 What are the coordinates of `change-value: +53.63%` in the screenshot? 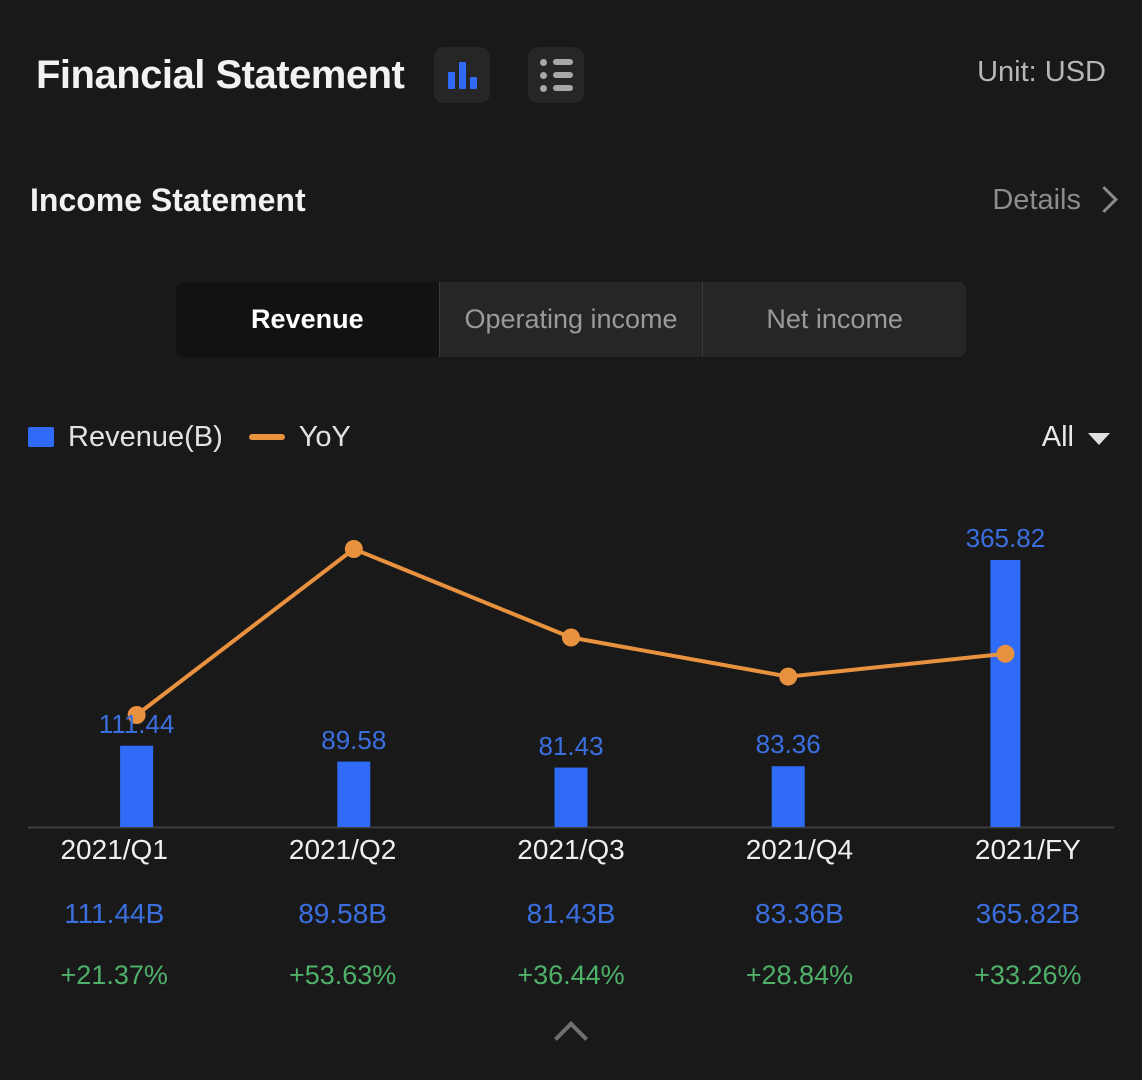 It's located at (342, 975).